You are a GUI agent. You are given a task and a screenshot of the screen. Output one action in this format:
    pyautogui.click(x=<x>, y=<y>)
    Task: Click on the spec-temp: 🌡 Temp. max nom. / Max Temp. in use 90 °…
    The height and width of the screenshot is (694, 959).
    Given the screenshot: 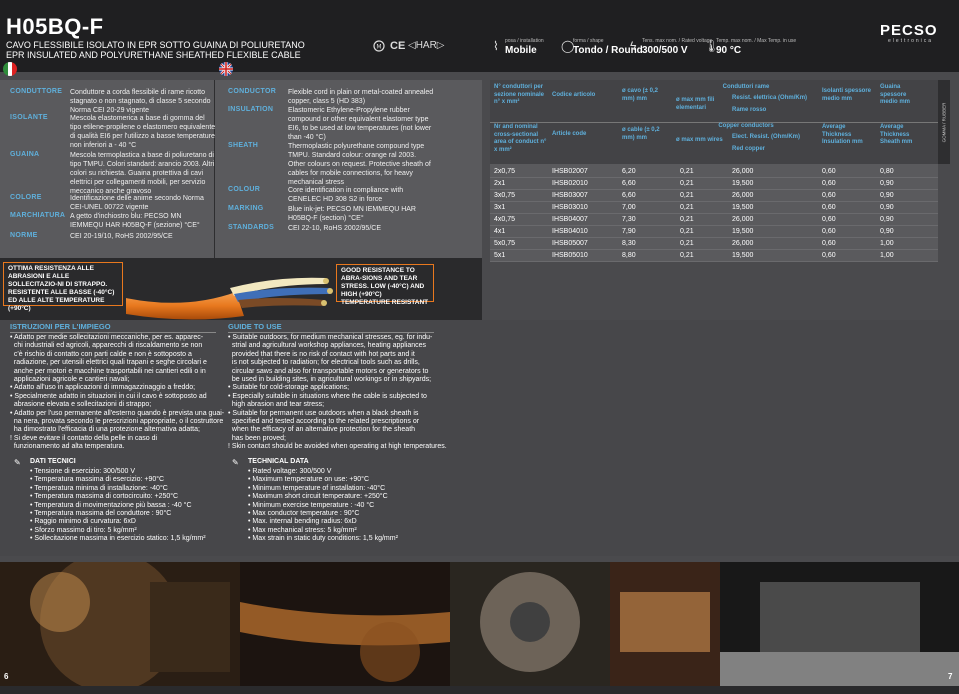 What is the action you would take?
    pyautogui.click(x=750, y=47)
    